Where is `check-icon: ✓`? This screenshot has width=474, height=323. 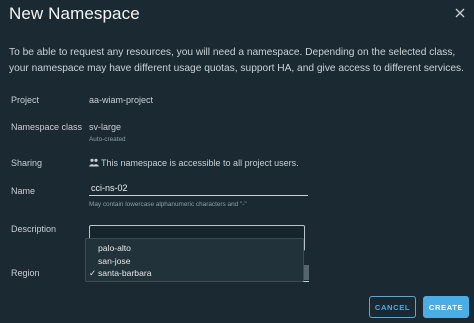
check-icon: ✓ is located at coordinates (93, 273).